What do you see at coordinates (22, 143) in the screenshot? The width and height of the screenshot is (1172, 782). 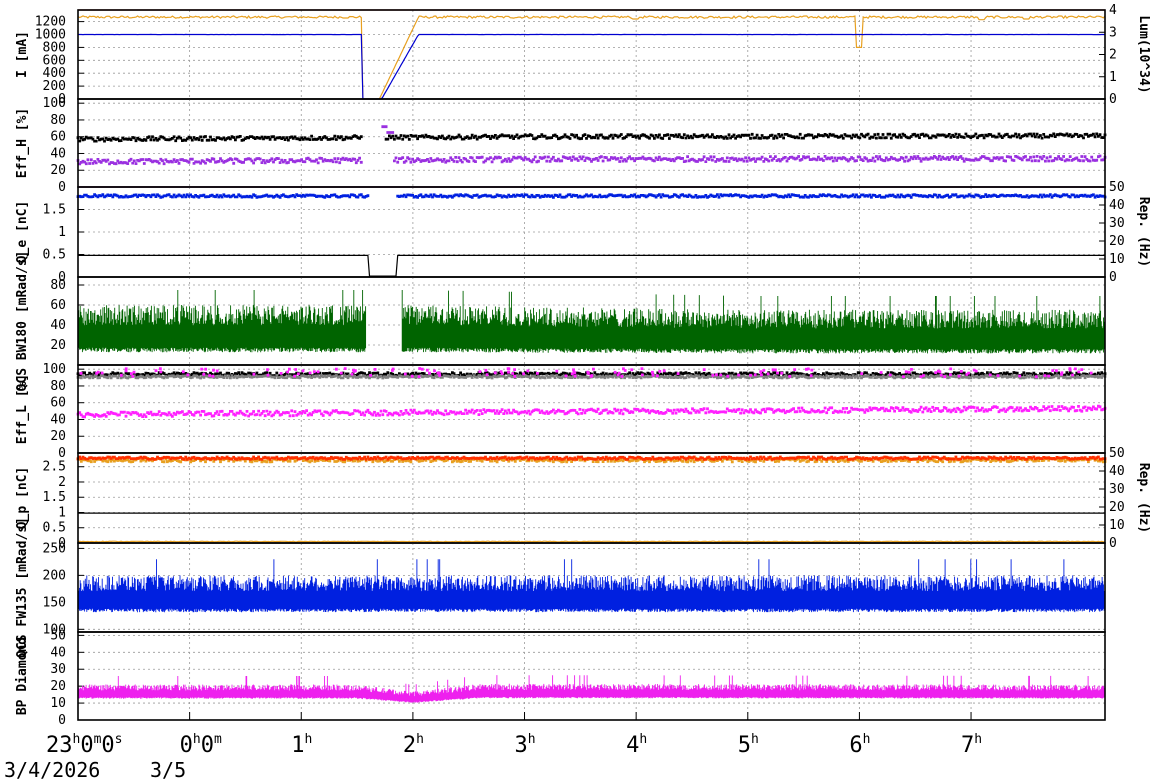 I see `ylabel-eff_h: Eff_H [%]` at bounding box center [22, 143].